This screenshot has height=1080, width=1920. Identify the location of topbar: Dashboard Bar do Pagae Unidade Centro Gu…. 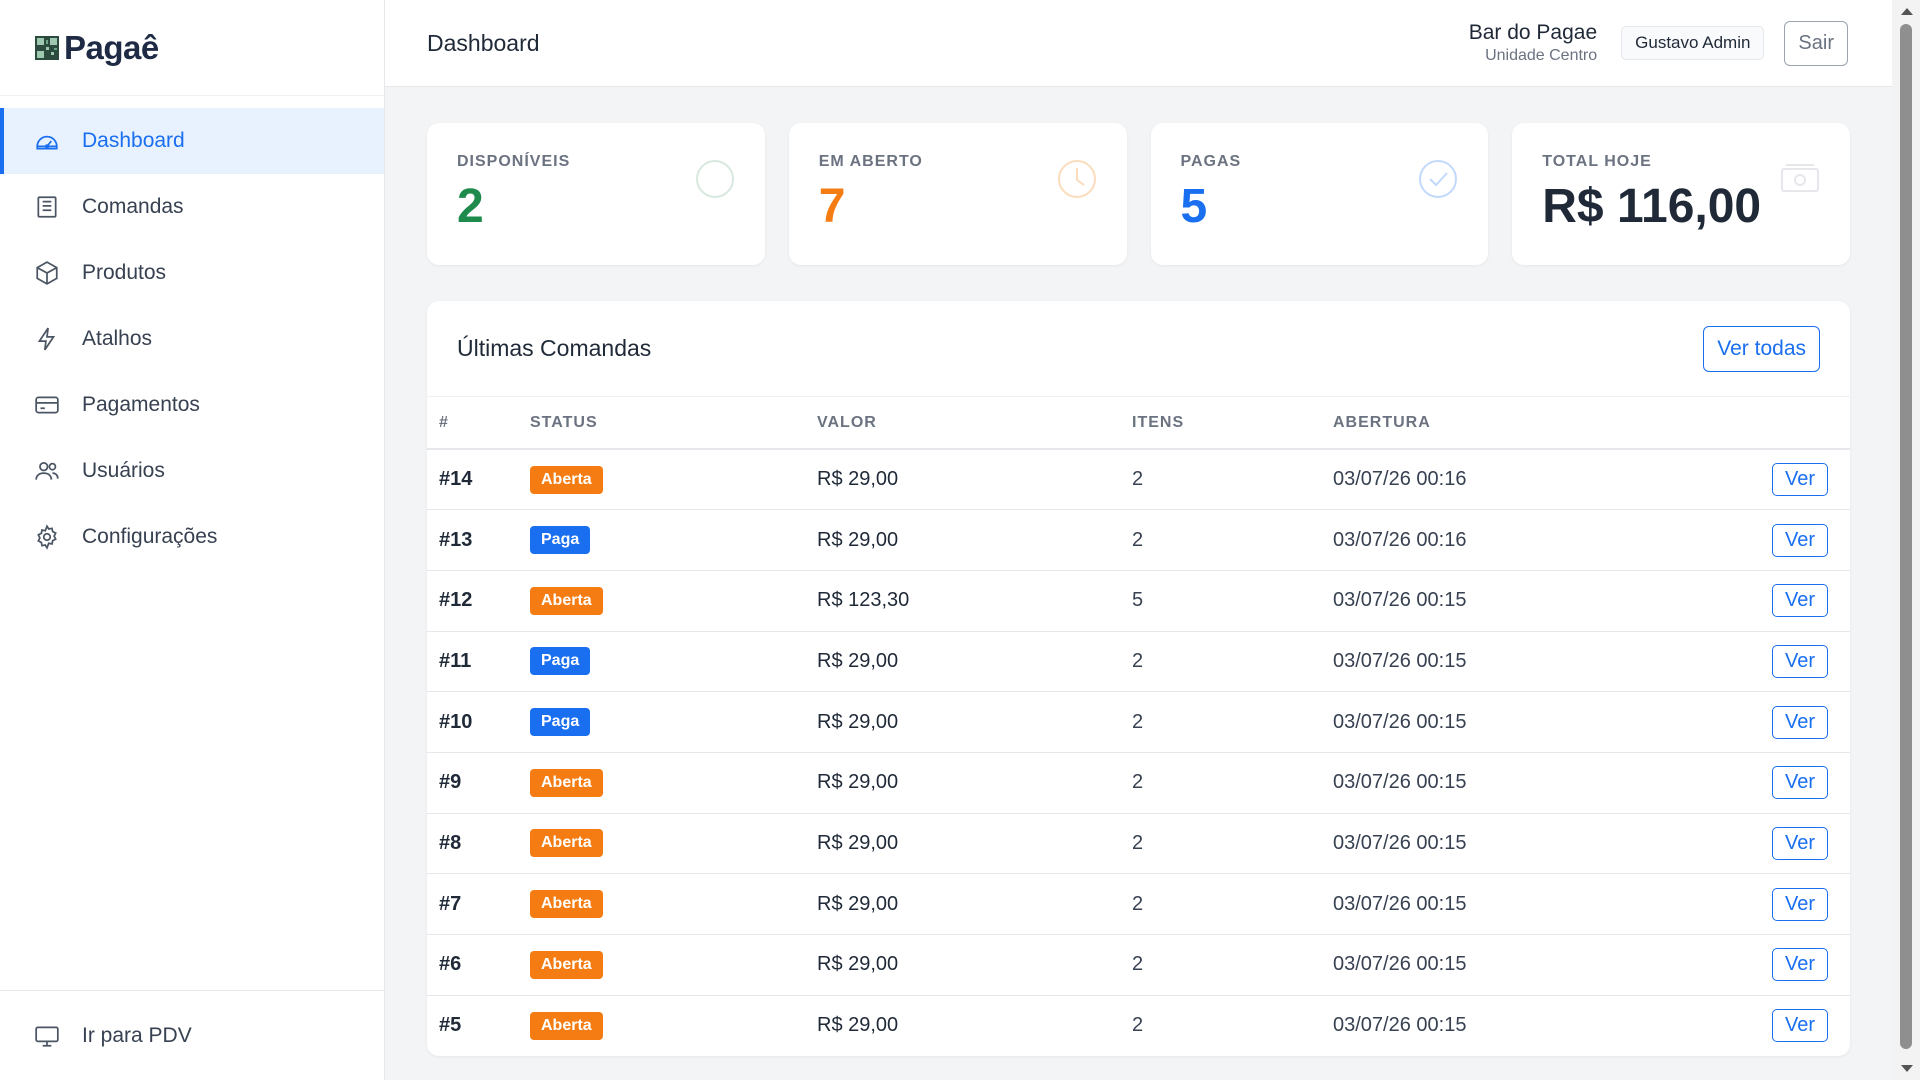
(1138, 43).